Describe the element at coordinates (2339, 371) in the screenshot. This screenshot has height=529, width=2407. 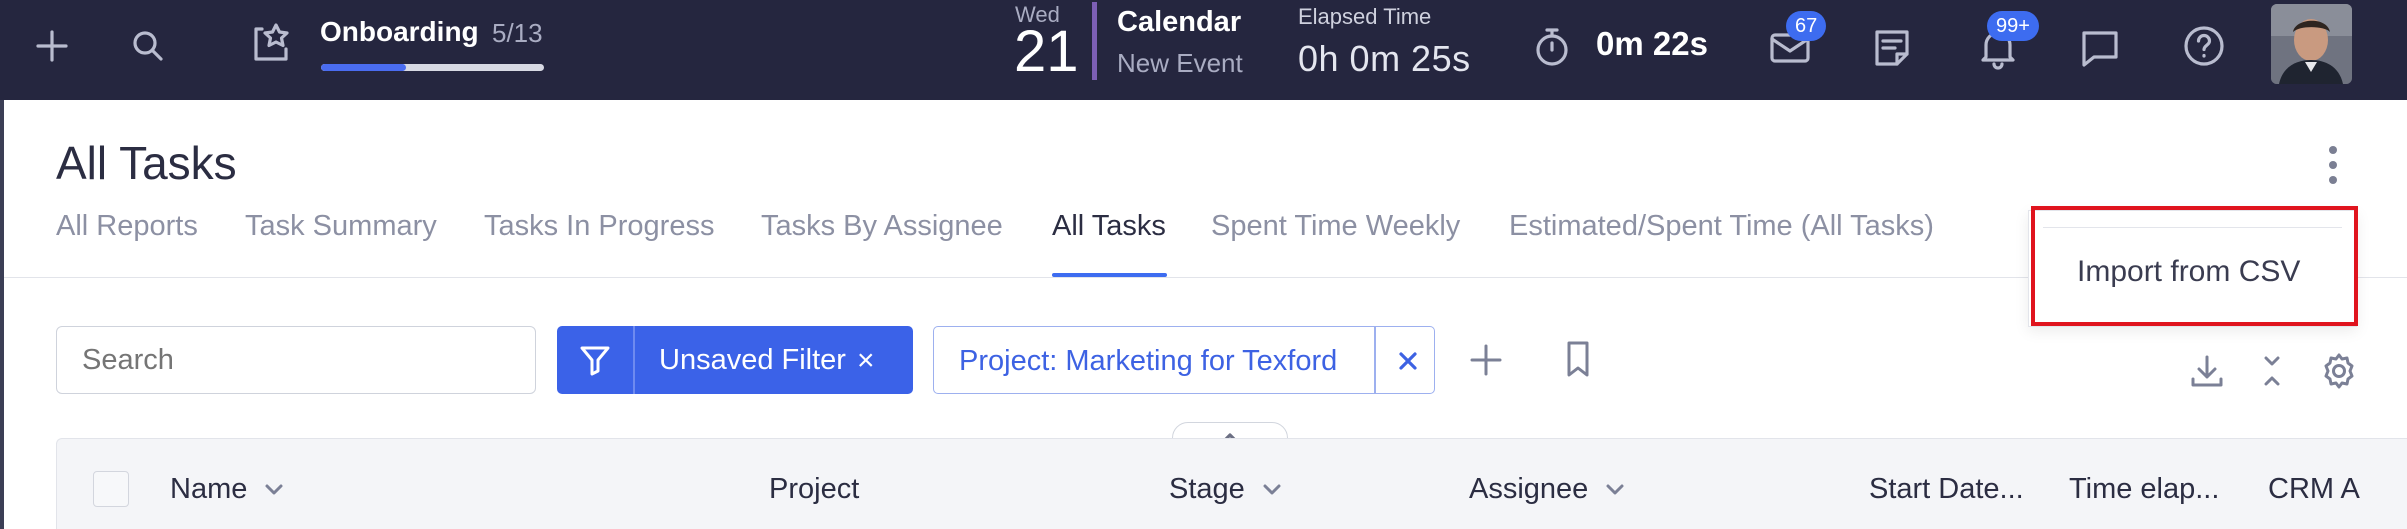
I see `settings-icon` at that location.